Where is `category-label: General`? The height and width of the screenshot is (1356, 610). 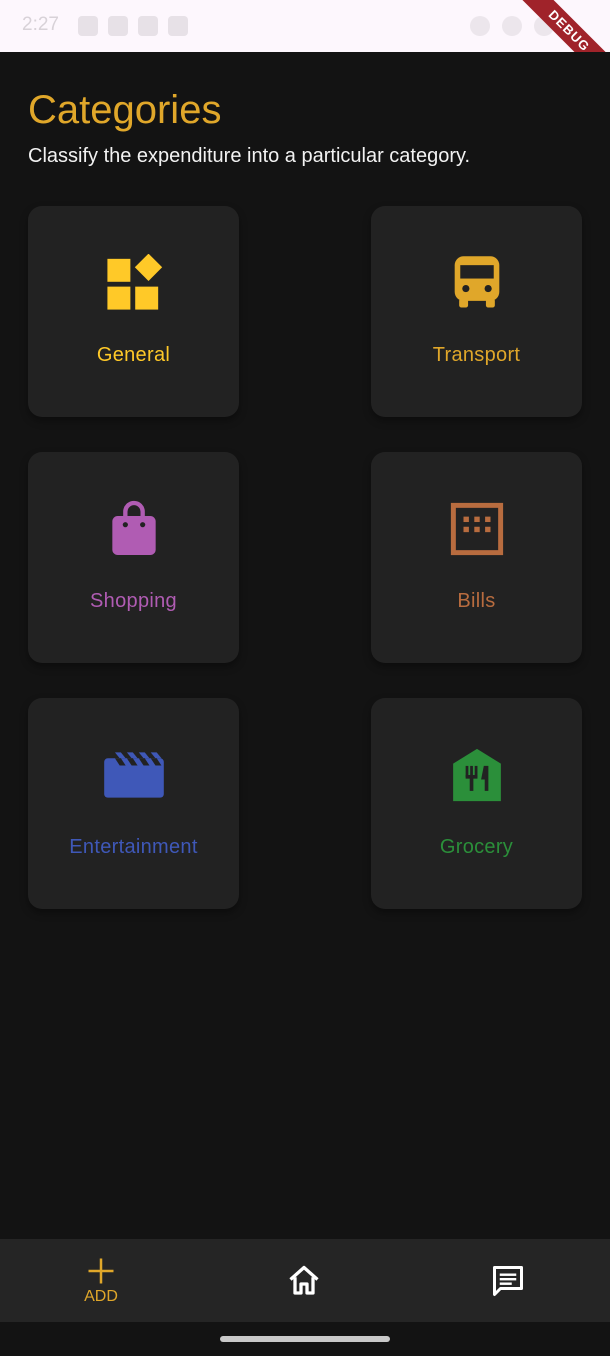 category-label: General is located at coordinates (133, 355).